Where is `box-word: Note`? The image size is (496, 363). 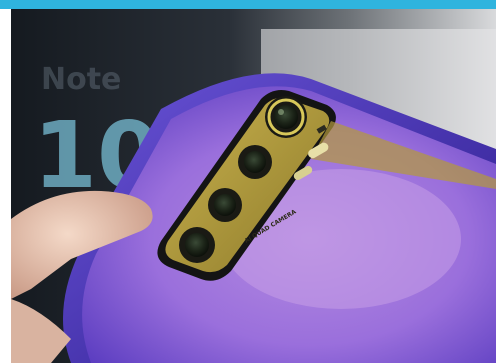
box-word: Note is located at coordinates (81, 79).